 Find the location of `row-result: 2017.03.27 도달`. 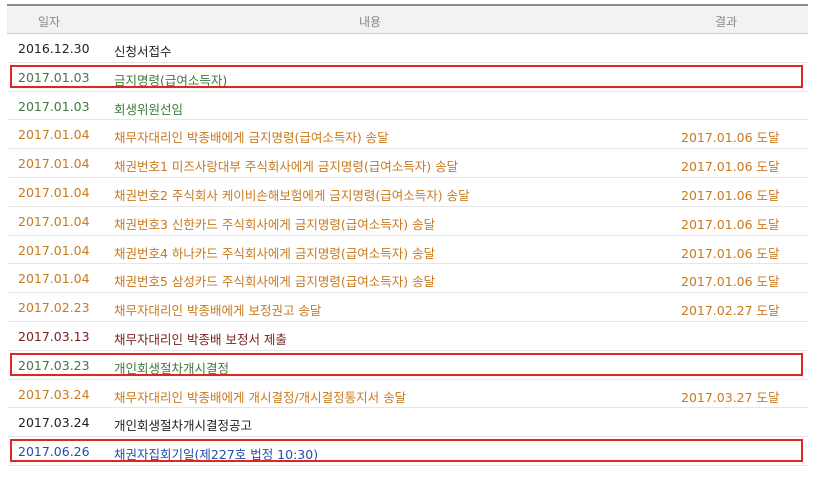

row-result: 2017.03.27 도달 is located at coordinates (730, 397).